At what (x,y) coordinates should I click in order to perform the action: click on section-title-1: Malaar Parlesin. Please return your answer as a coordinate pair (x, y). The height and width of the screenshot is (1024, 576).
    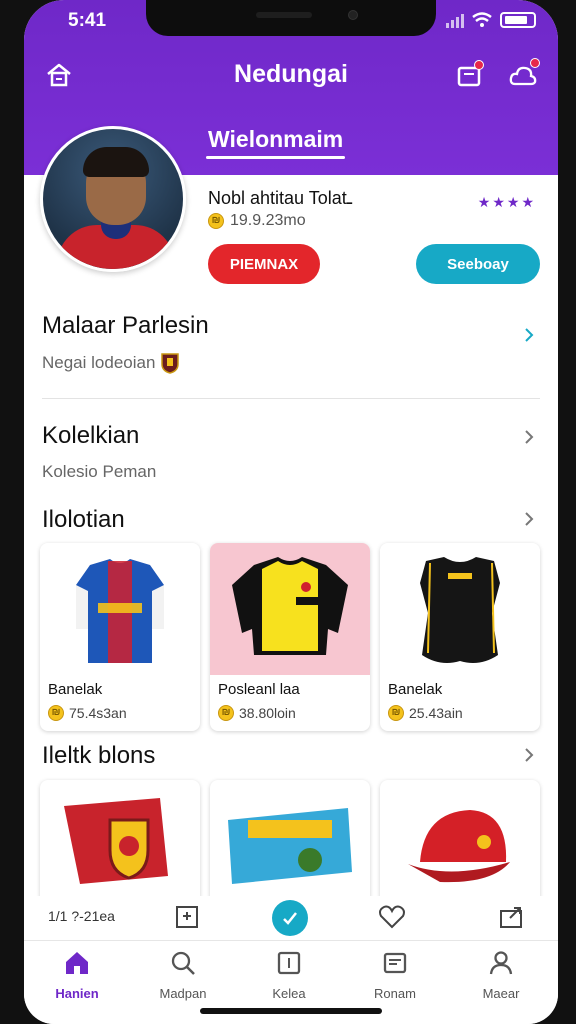
    Looking at the image, I should click on (125, 326).